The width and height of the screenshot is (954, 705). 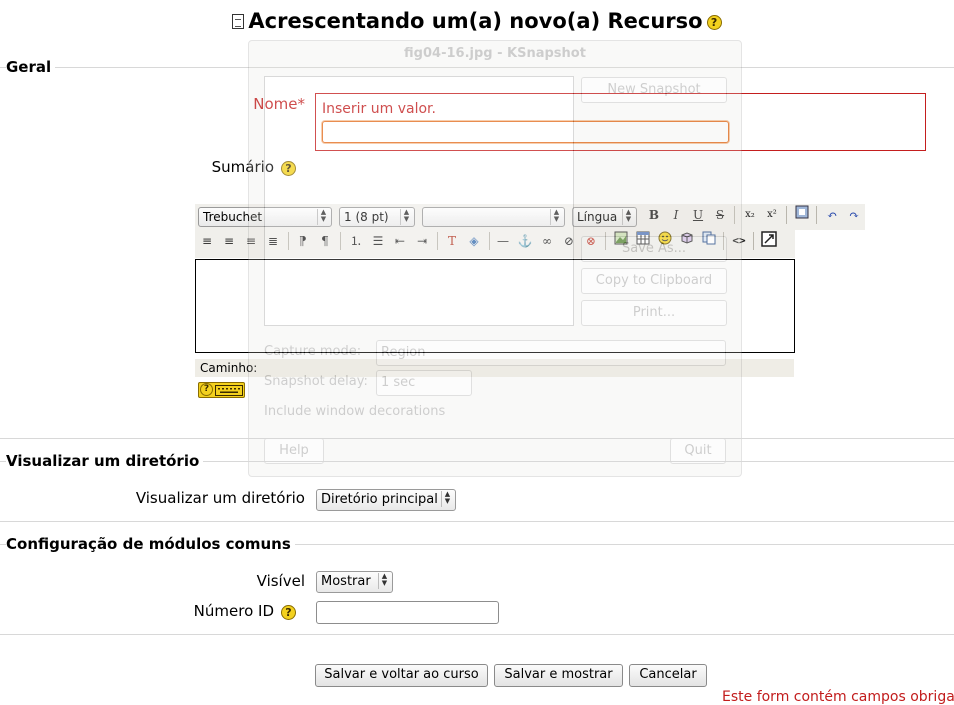 I want to click on bold-button: B, so click(x=654, y=215).